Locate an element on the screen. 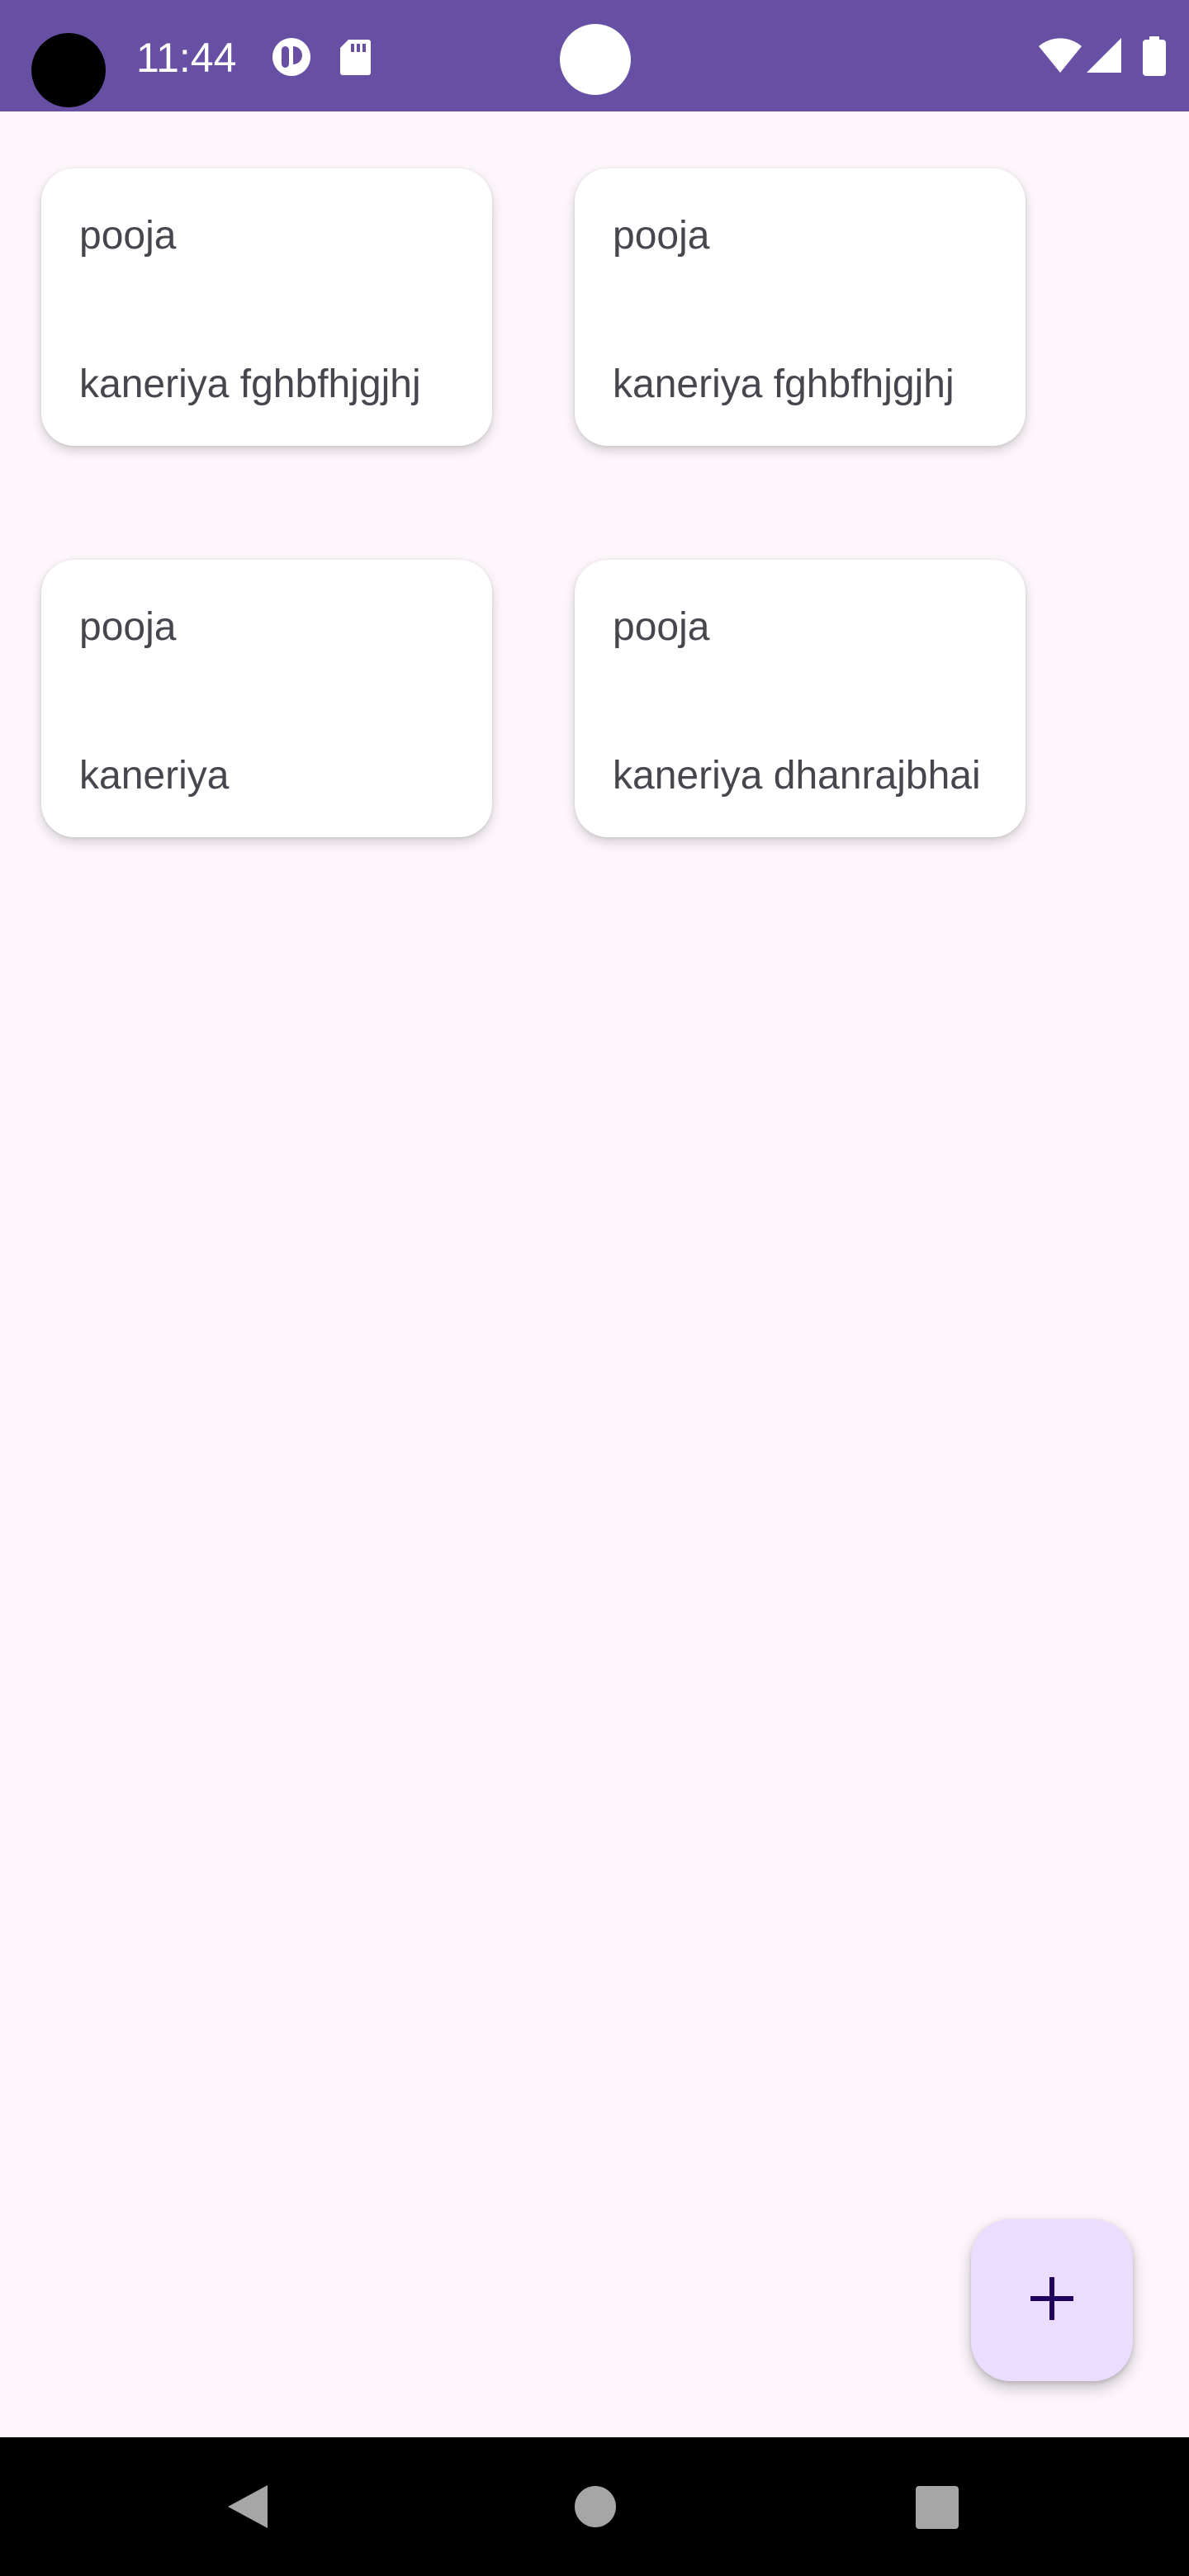  plus-icon is located at coordinates (1052, 2300).